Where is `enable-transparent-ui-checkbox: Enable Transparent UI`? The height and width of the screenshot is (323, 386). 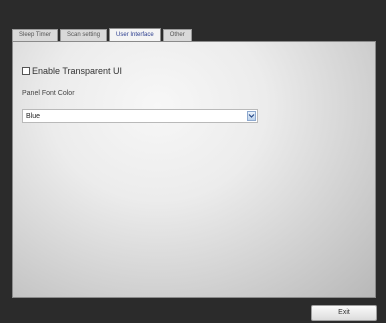
enable-transparent-ui-checkbox: Enable Transparent UI is located at coordinates (72, 71).